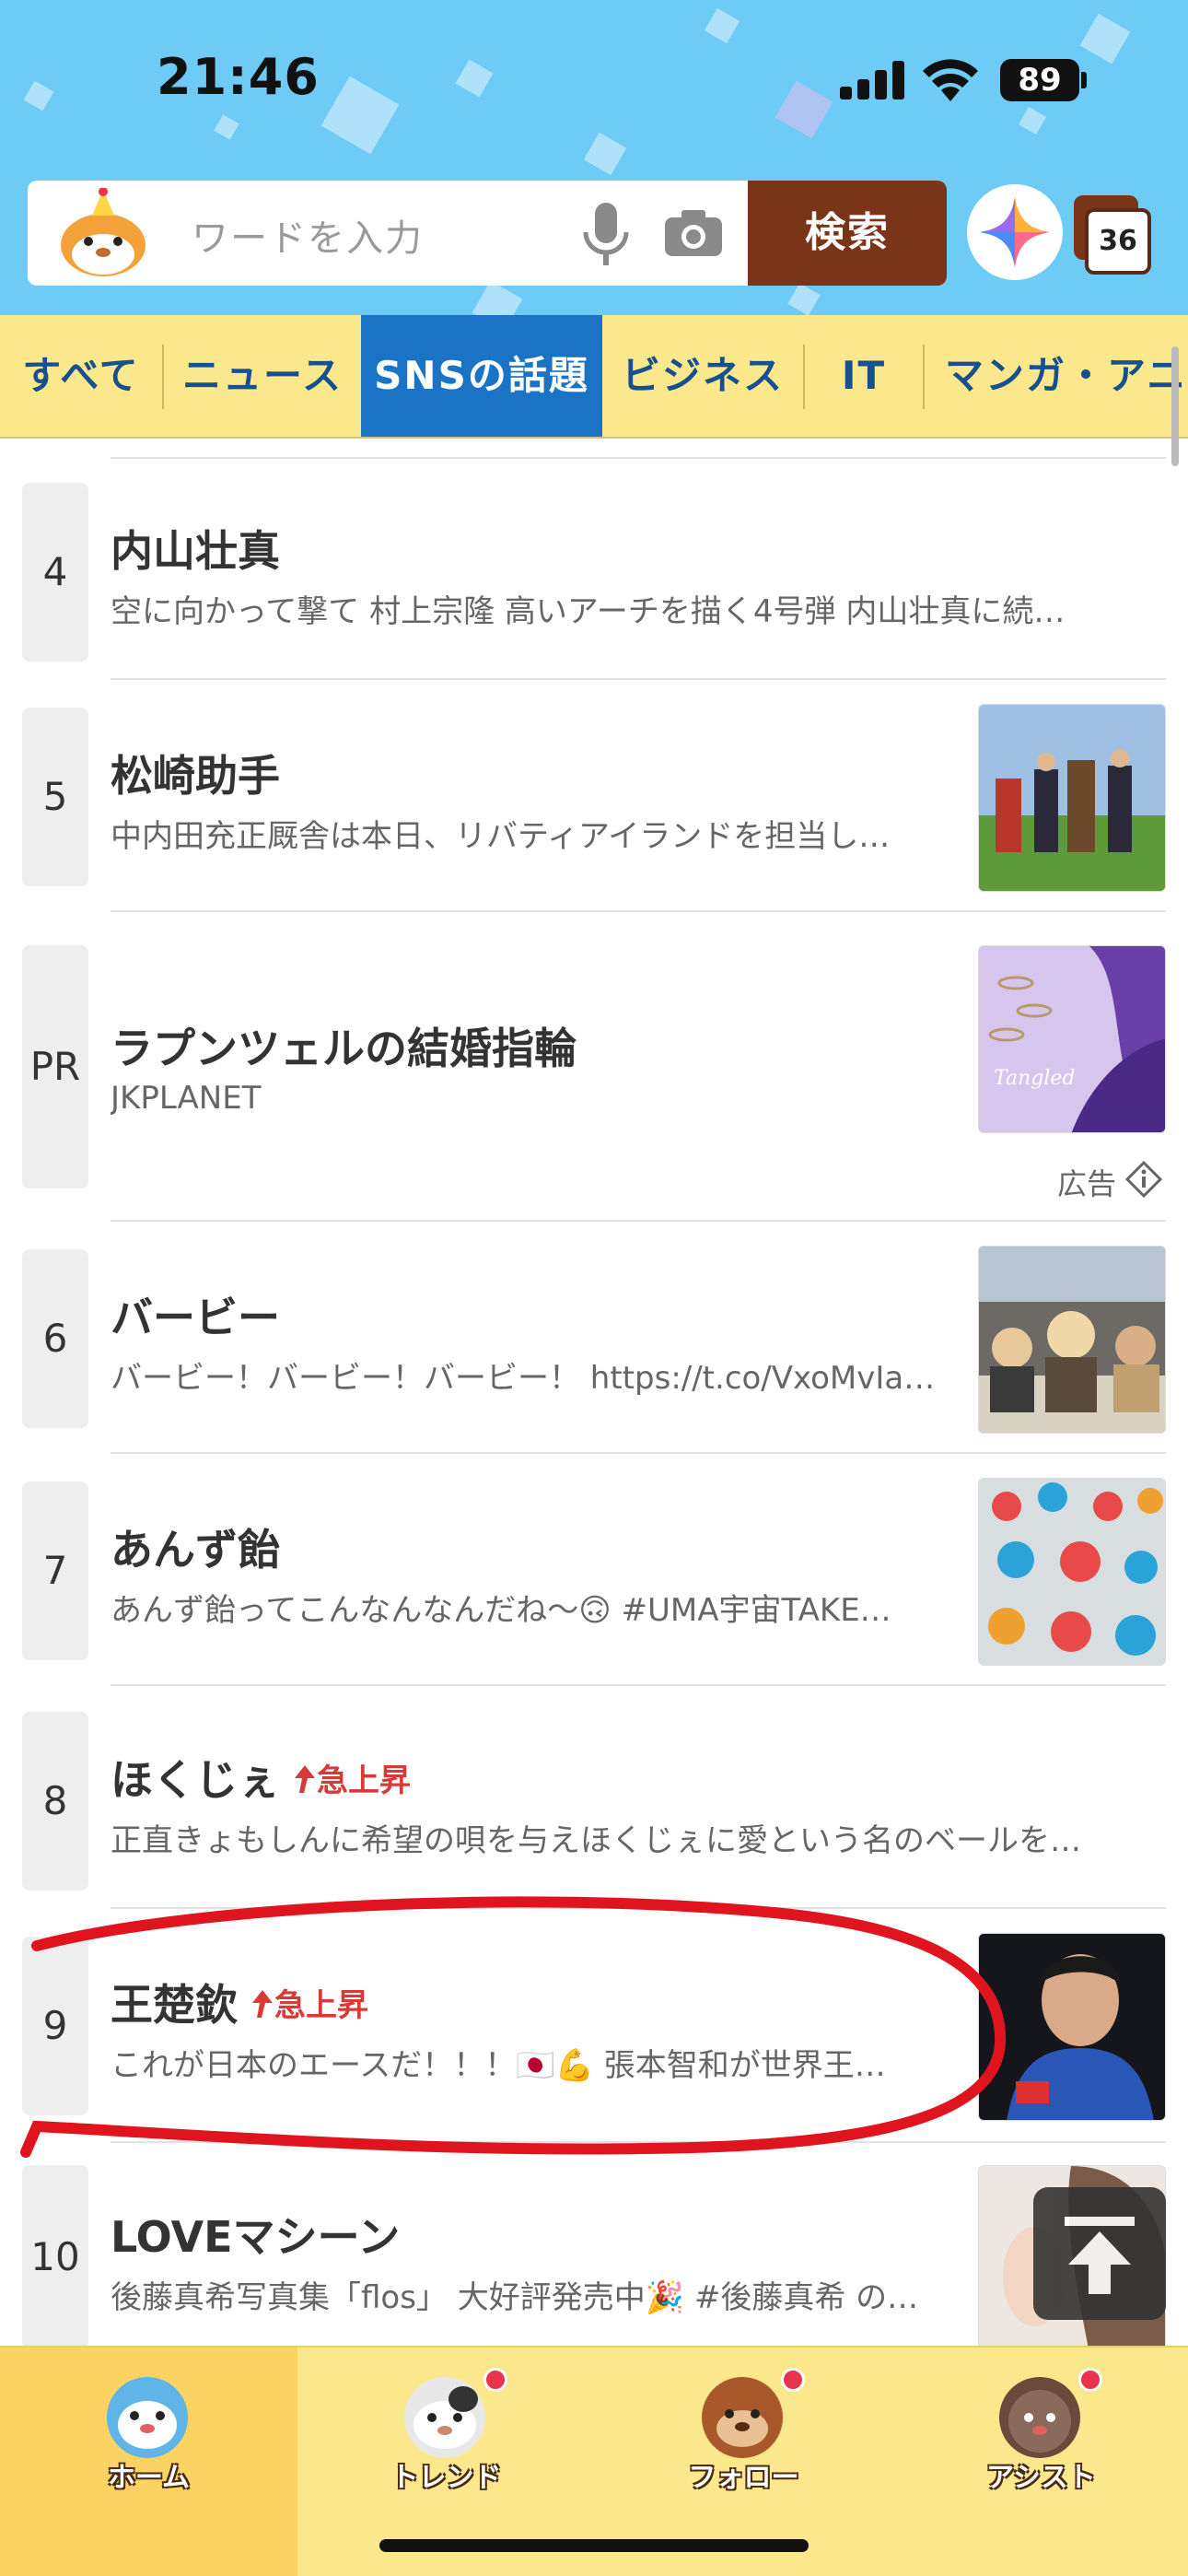  What do you see at coordinates (847, 233) in the screenshot?
I see `search-button: 検索` at bounding box center [847, 233].